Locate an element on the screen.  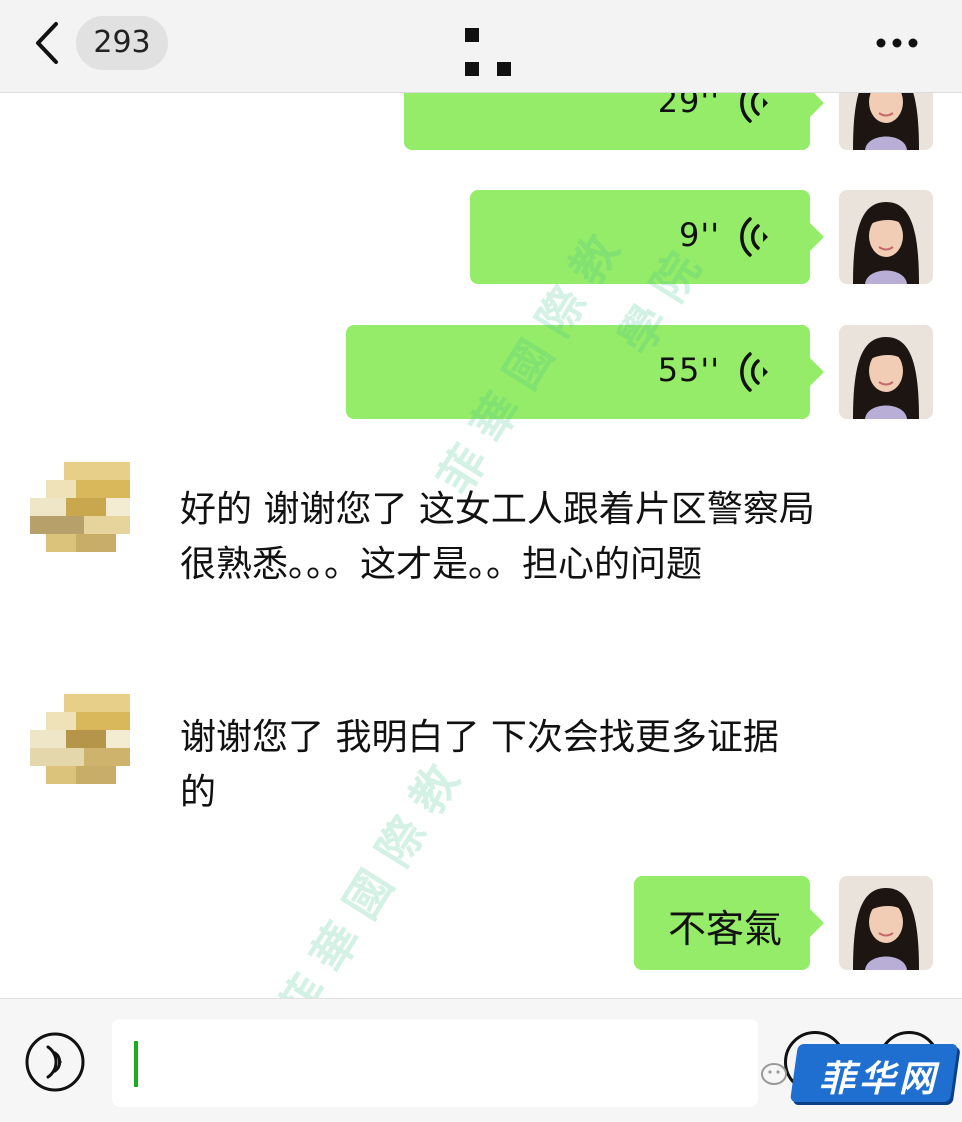
voice-message-bubble: 55'' is located at coordinates (585, 372).